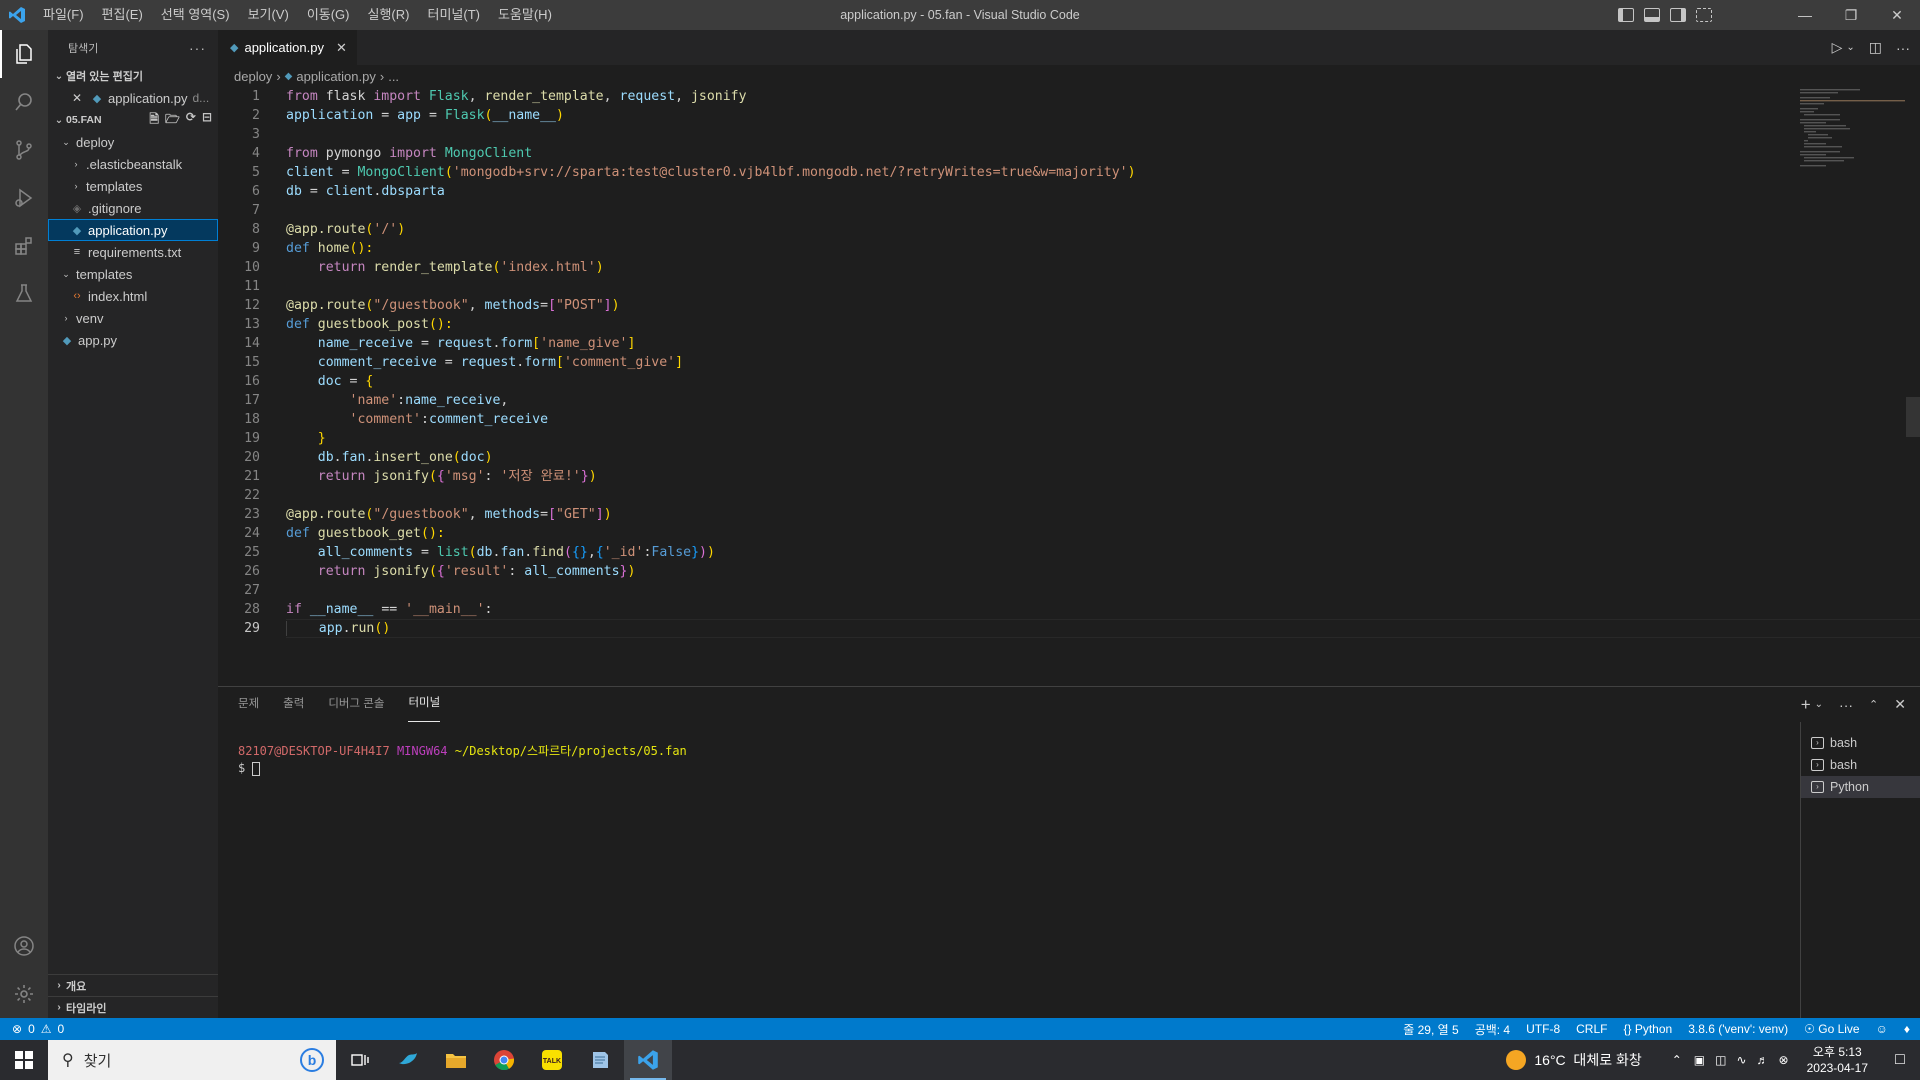 The width and height of the screenshot is (1920, 1080). Describe the element at coordinates (133, 1007) in the screenshot. I see `timeline-section: › 타임라인` at that location.